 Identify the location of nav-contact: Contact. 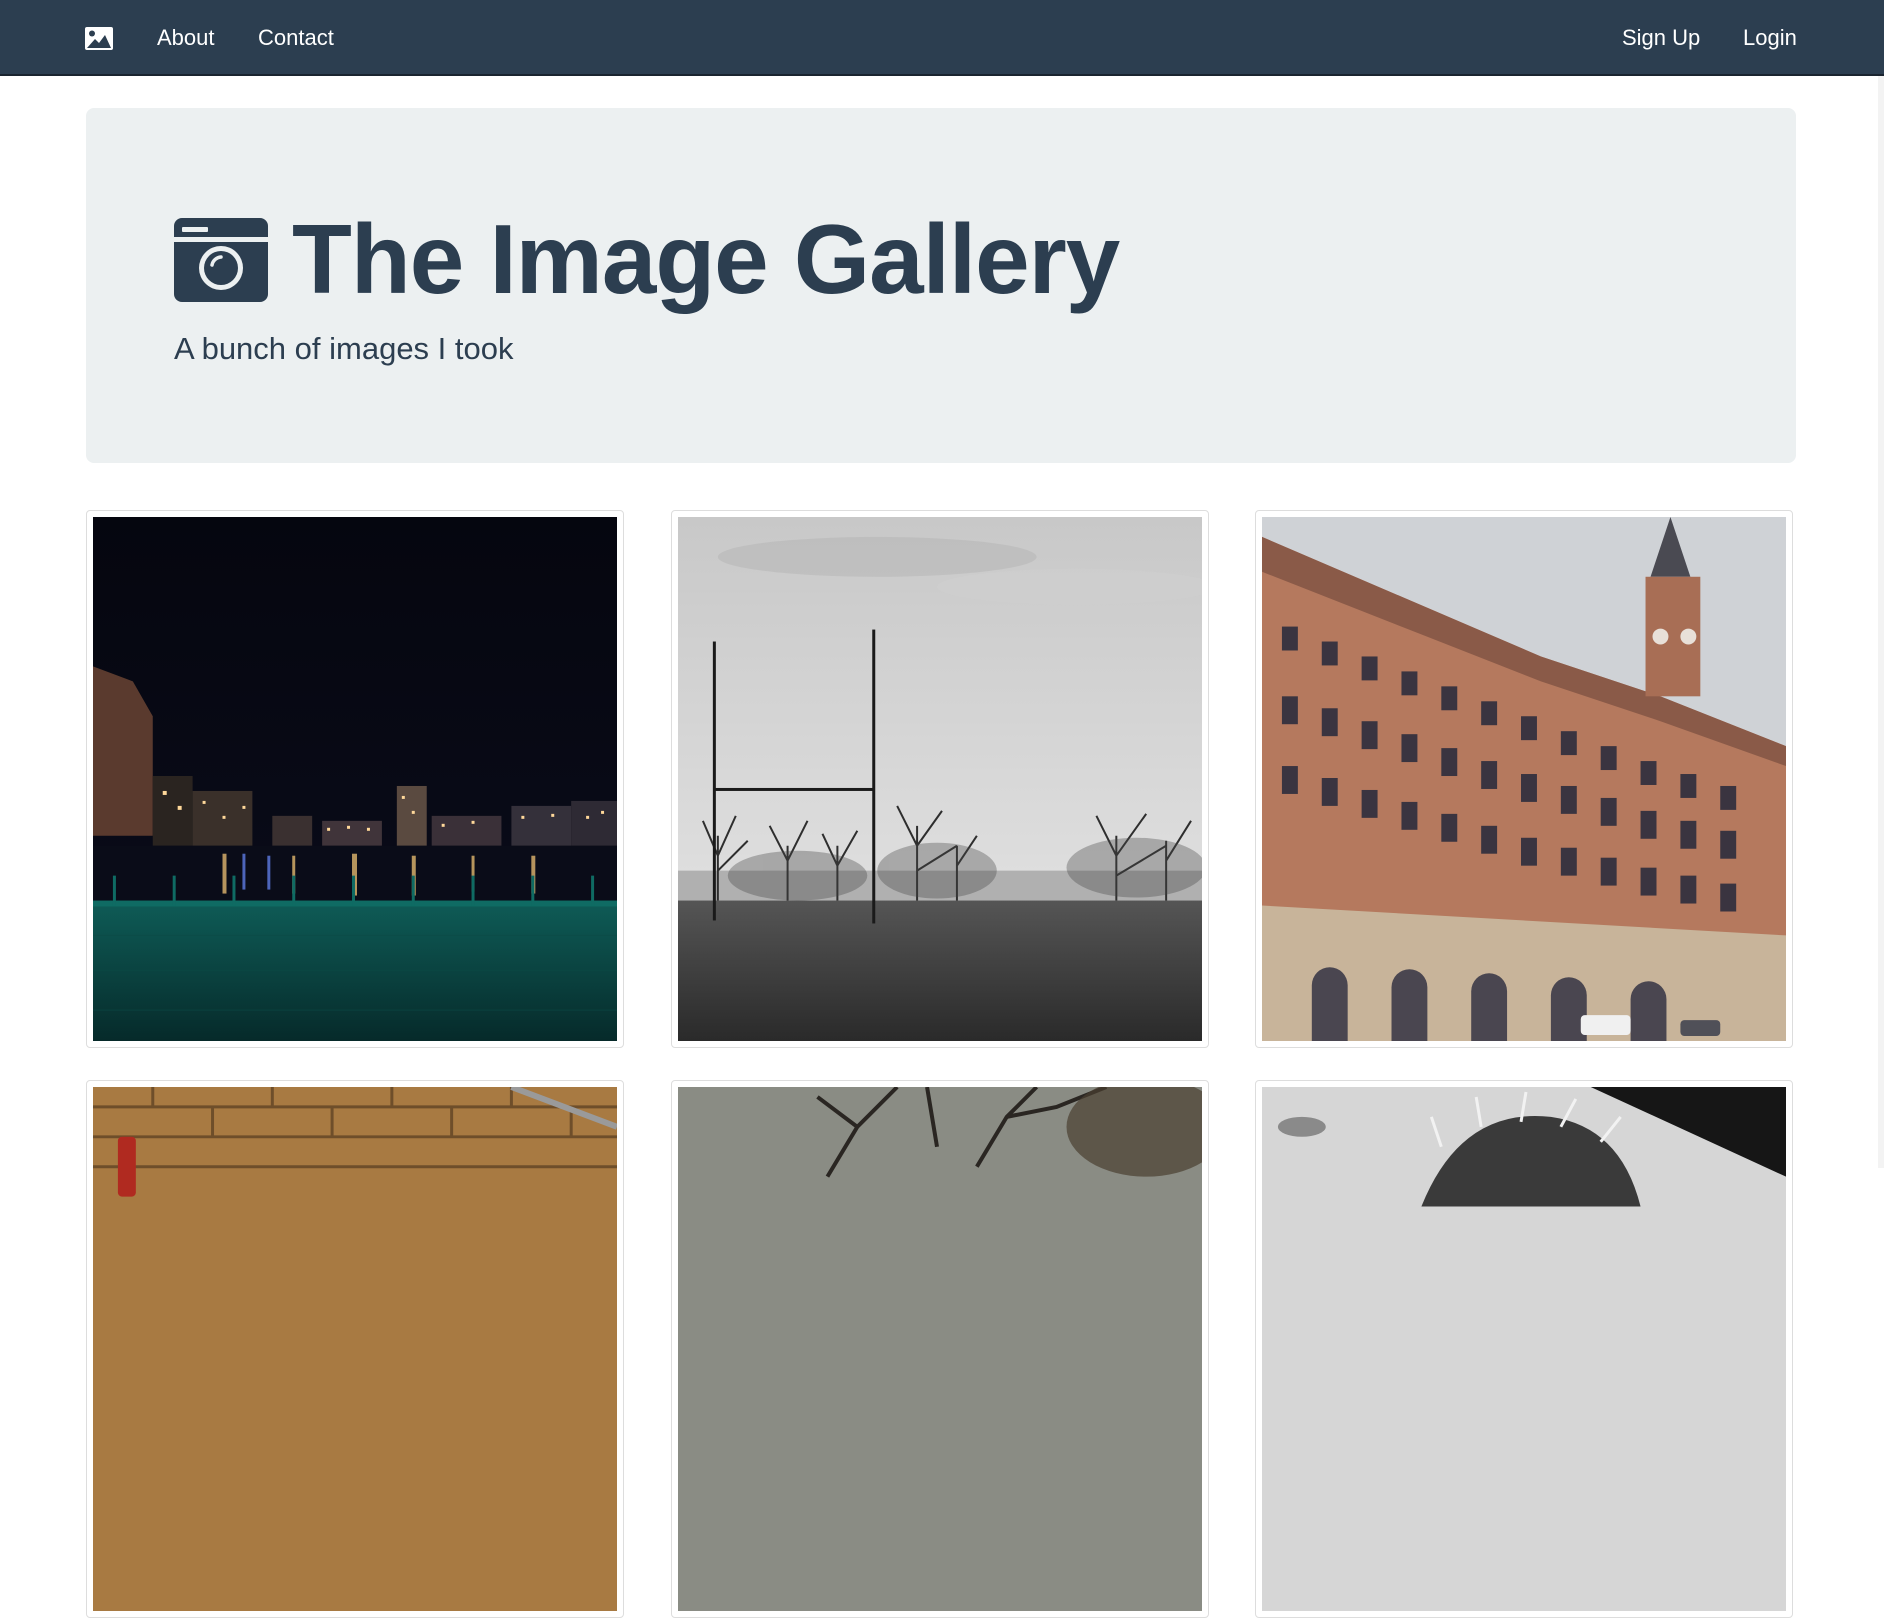
(296, 38).